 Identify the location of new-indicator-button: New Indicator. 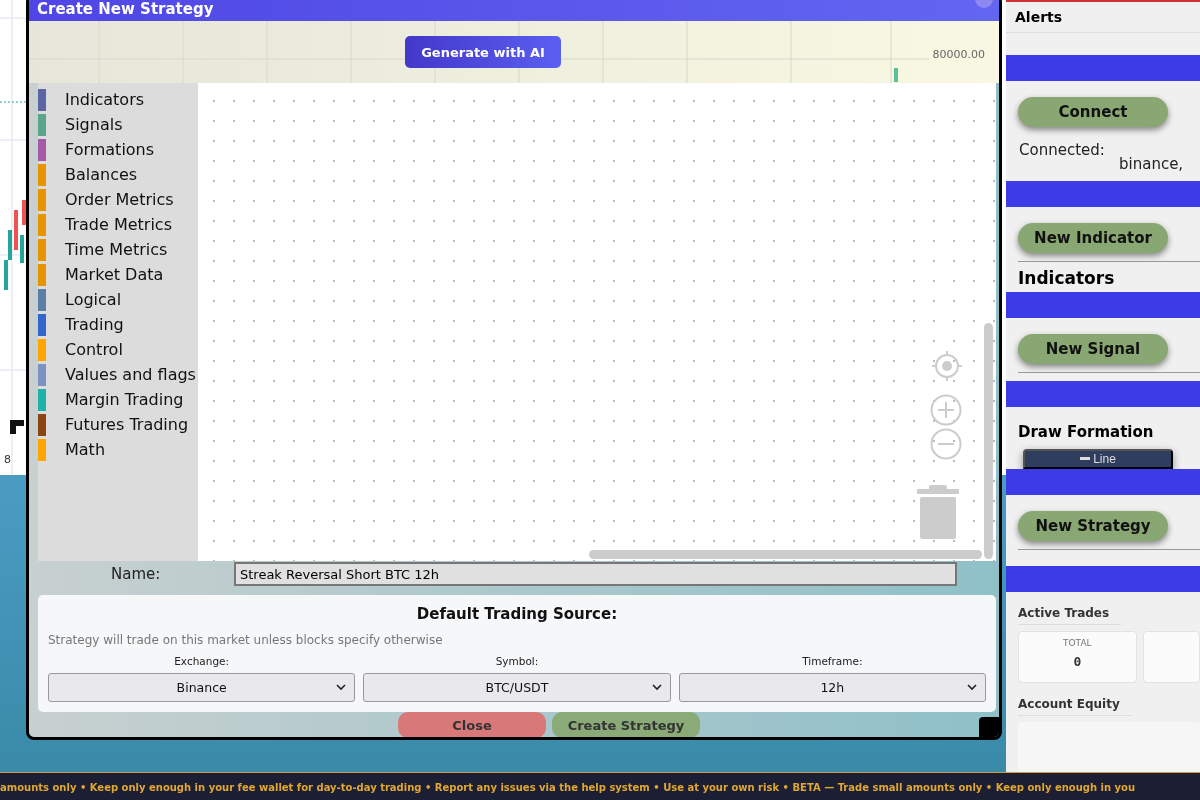
(1093, 238).